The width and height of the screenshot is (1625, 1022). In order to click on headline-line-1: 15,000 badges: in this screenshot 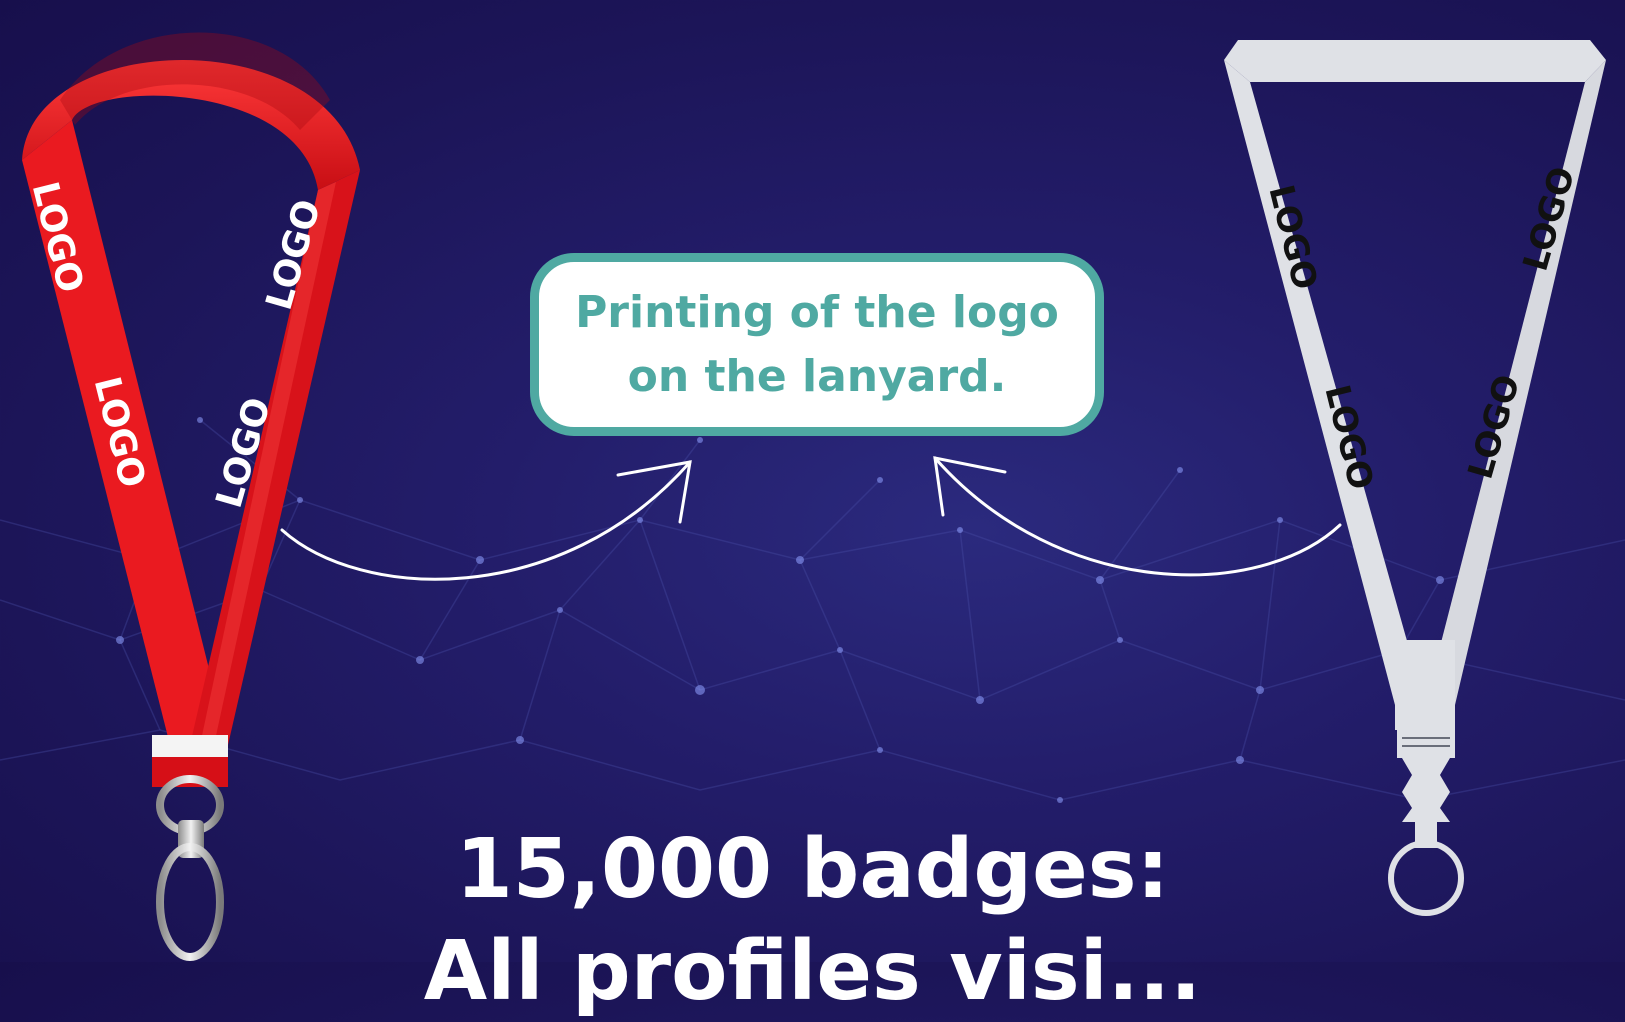, I will do `click(812, 869)`.